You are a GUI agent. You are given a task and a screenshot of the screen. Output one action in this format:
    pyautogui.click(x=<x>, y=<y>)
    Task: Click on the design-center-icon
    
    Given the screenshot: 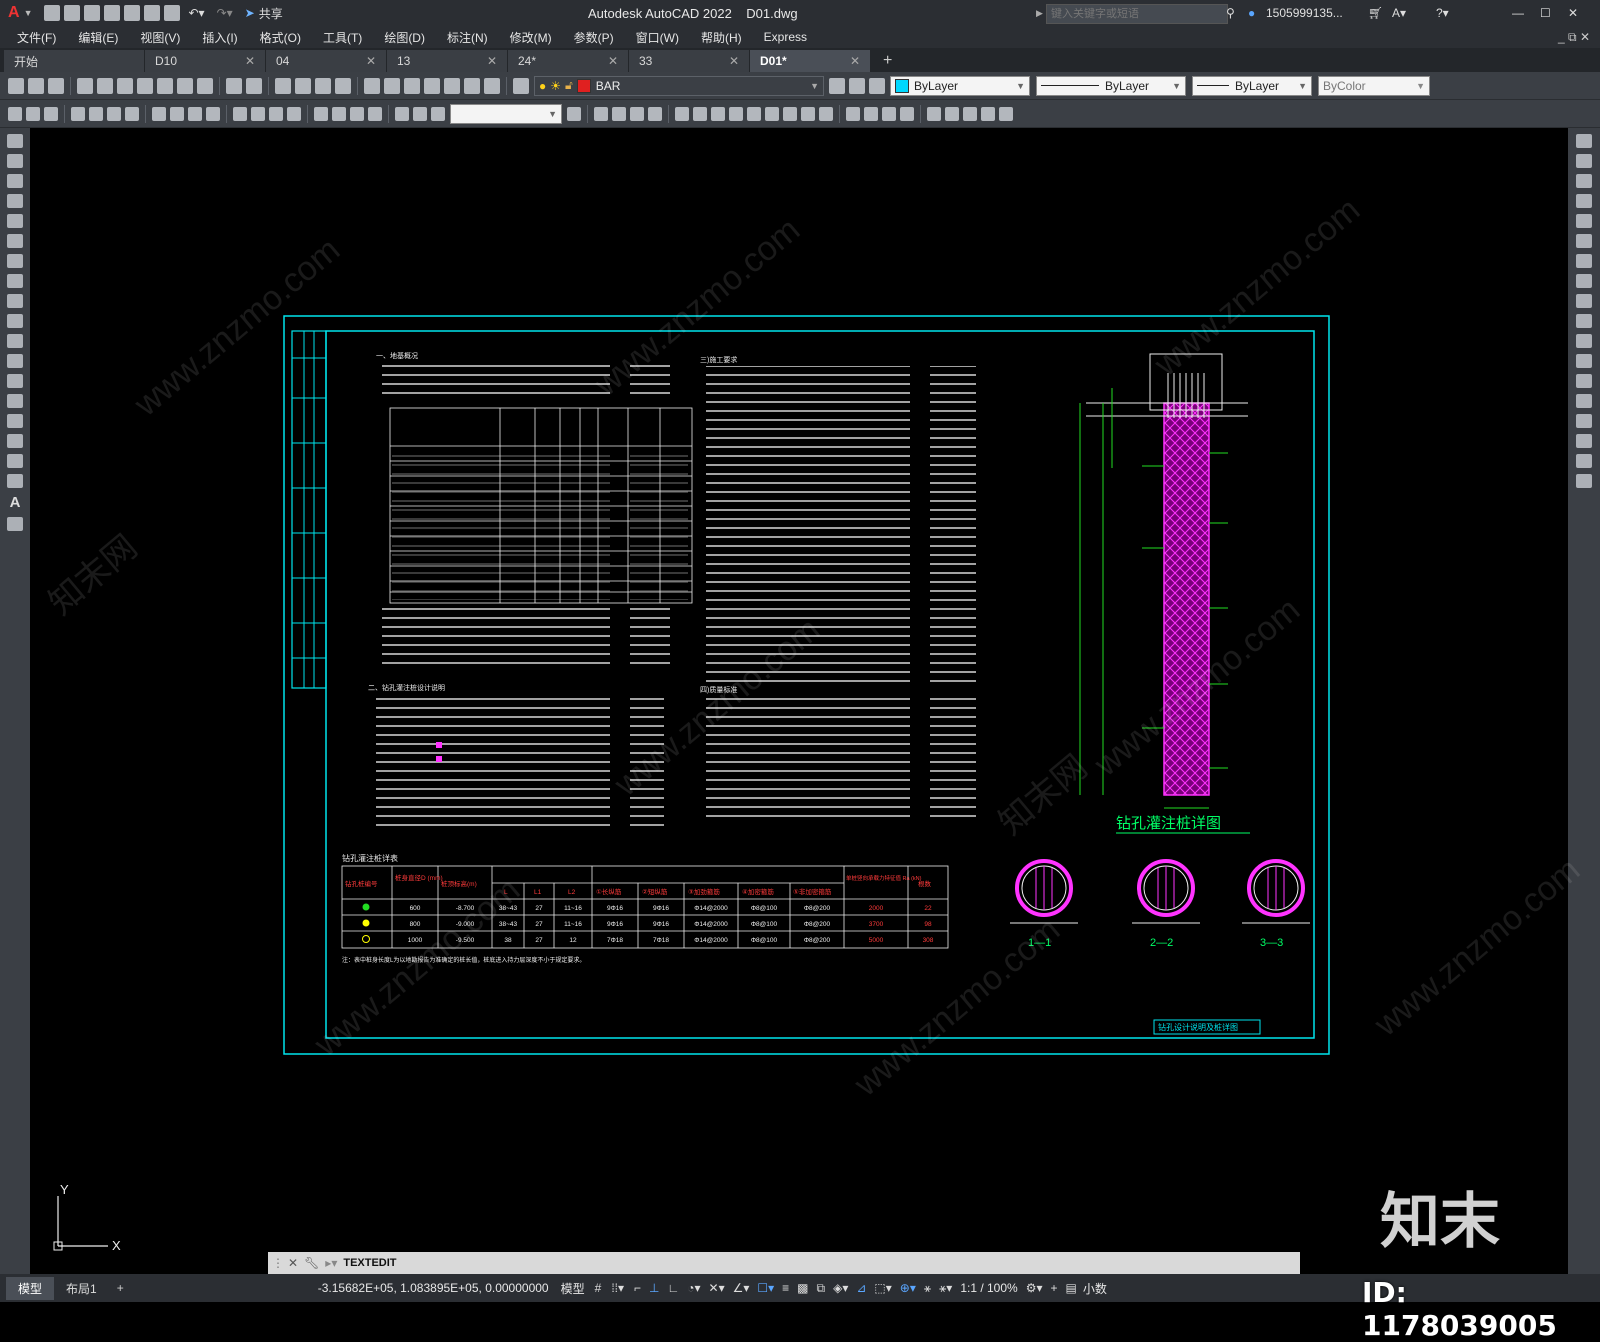 What is the action you would take?
    pyautogui.click(x=392, y=85)
    